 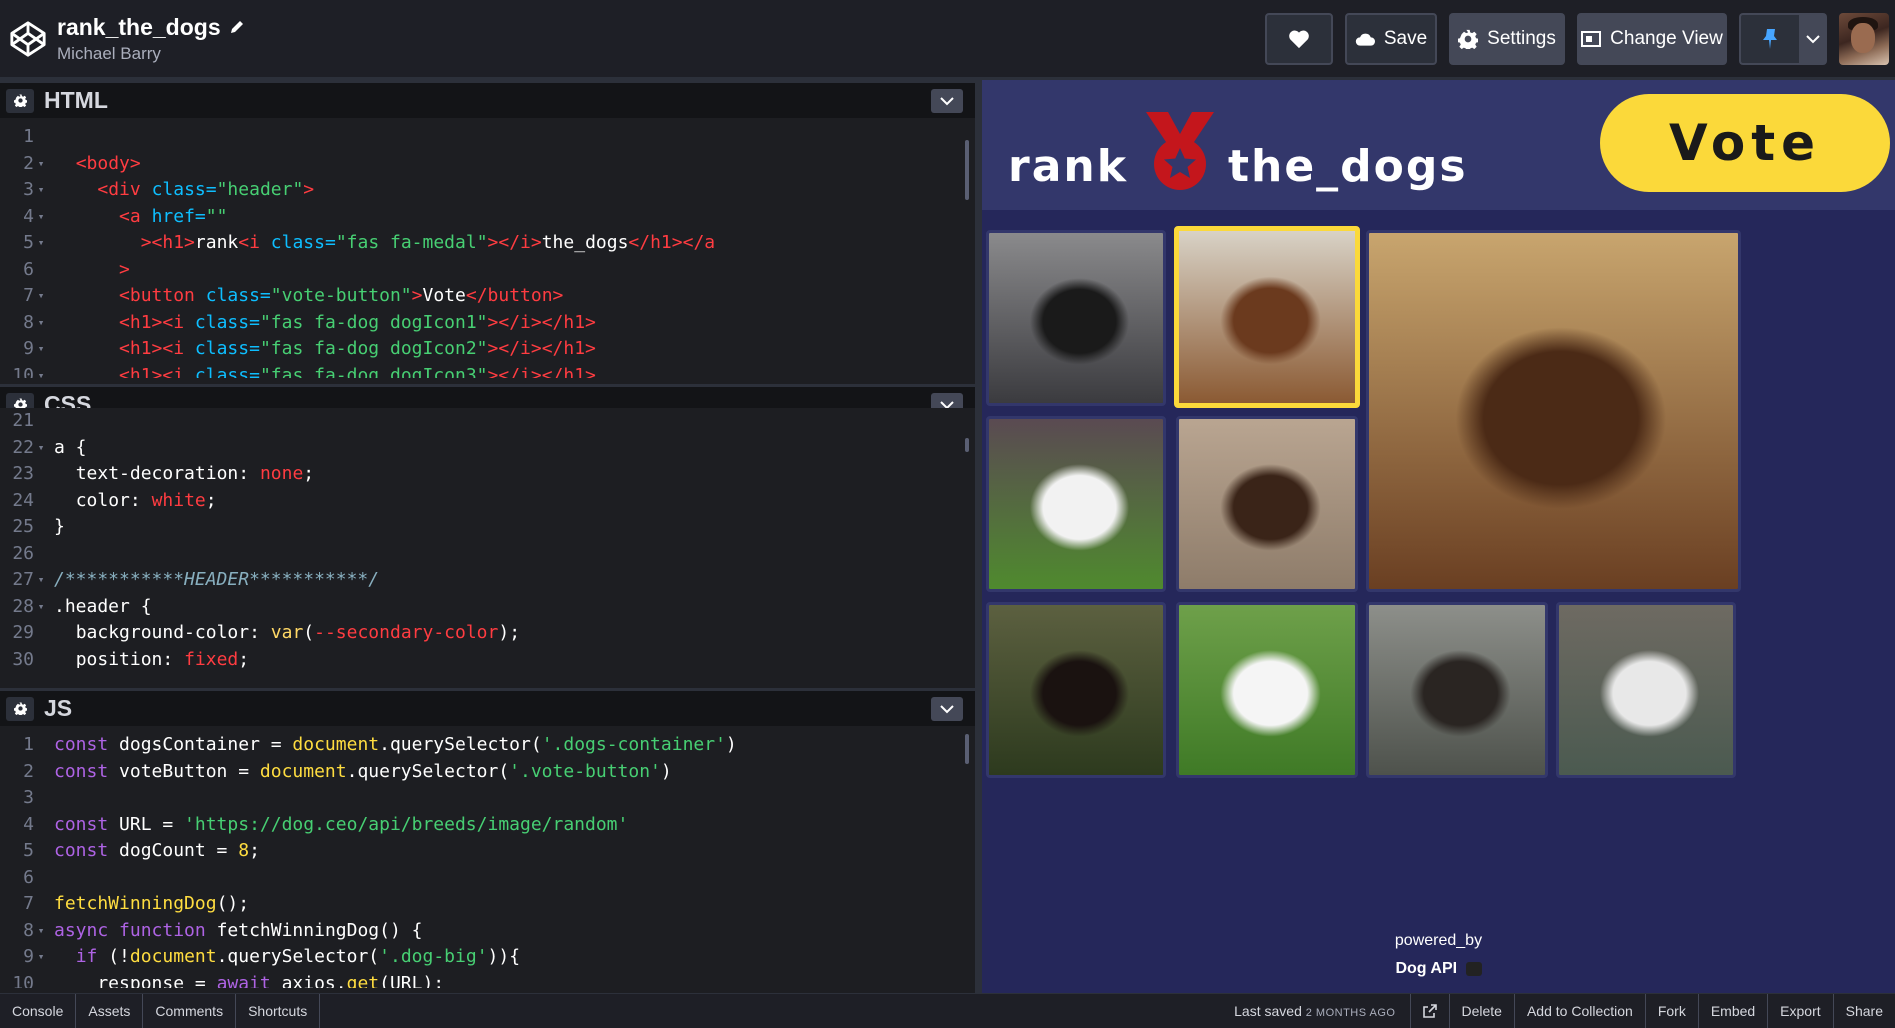 I want to click on code-line: 1, so click(x=487, y=137).